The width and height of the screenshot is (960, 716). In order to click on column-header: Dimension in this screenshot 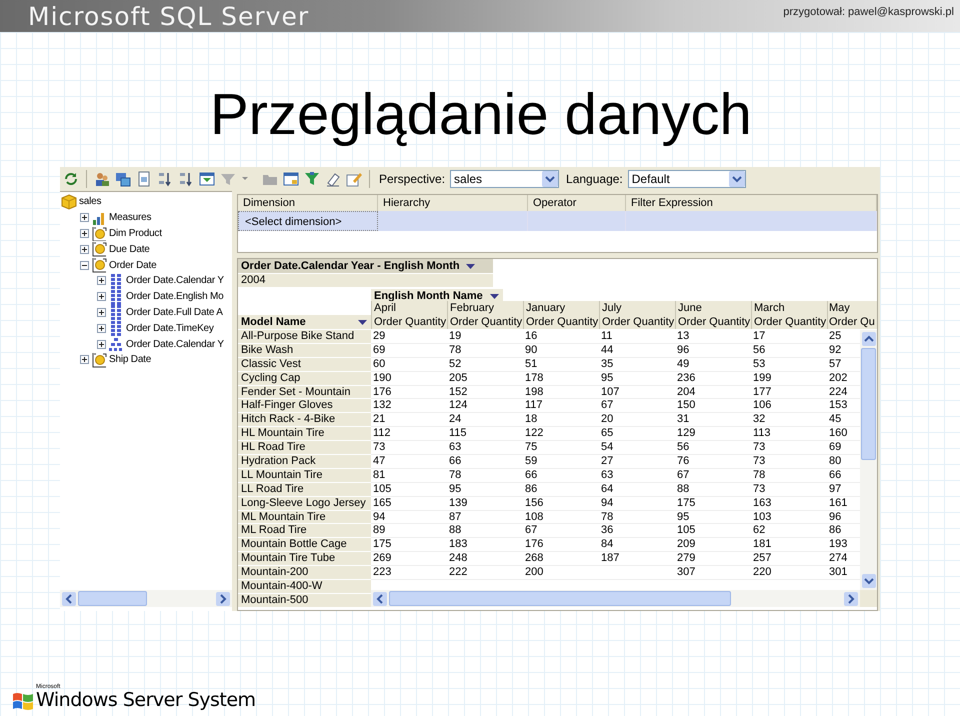, I will do `click(308, 203)`.